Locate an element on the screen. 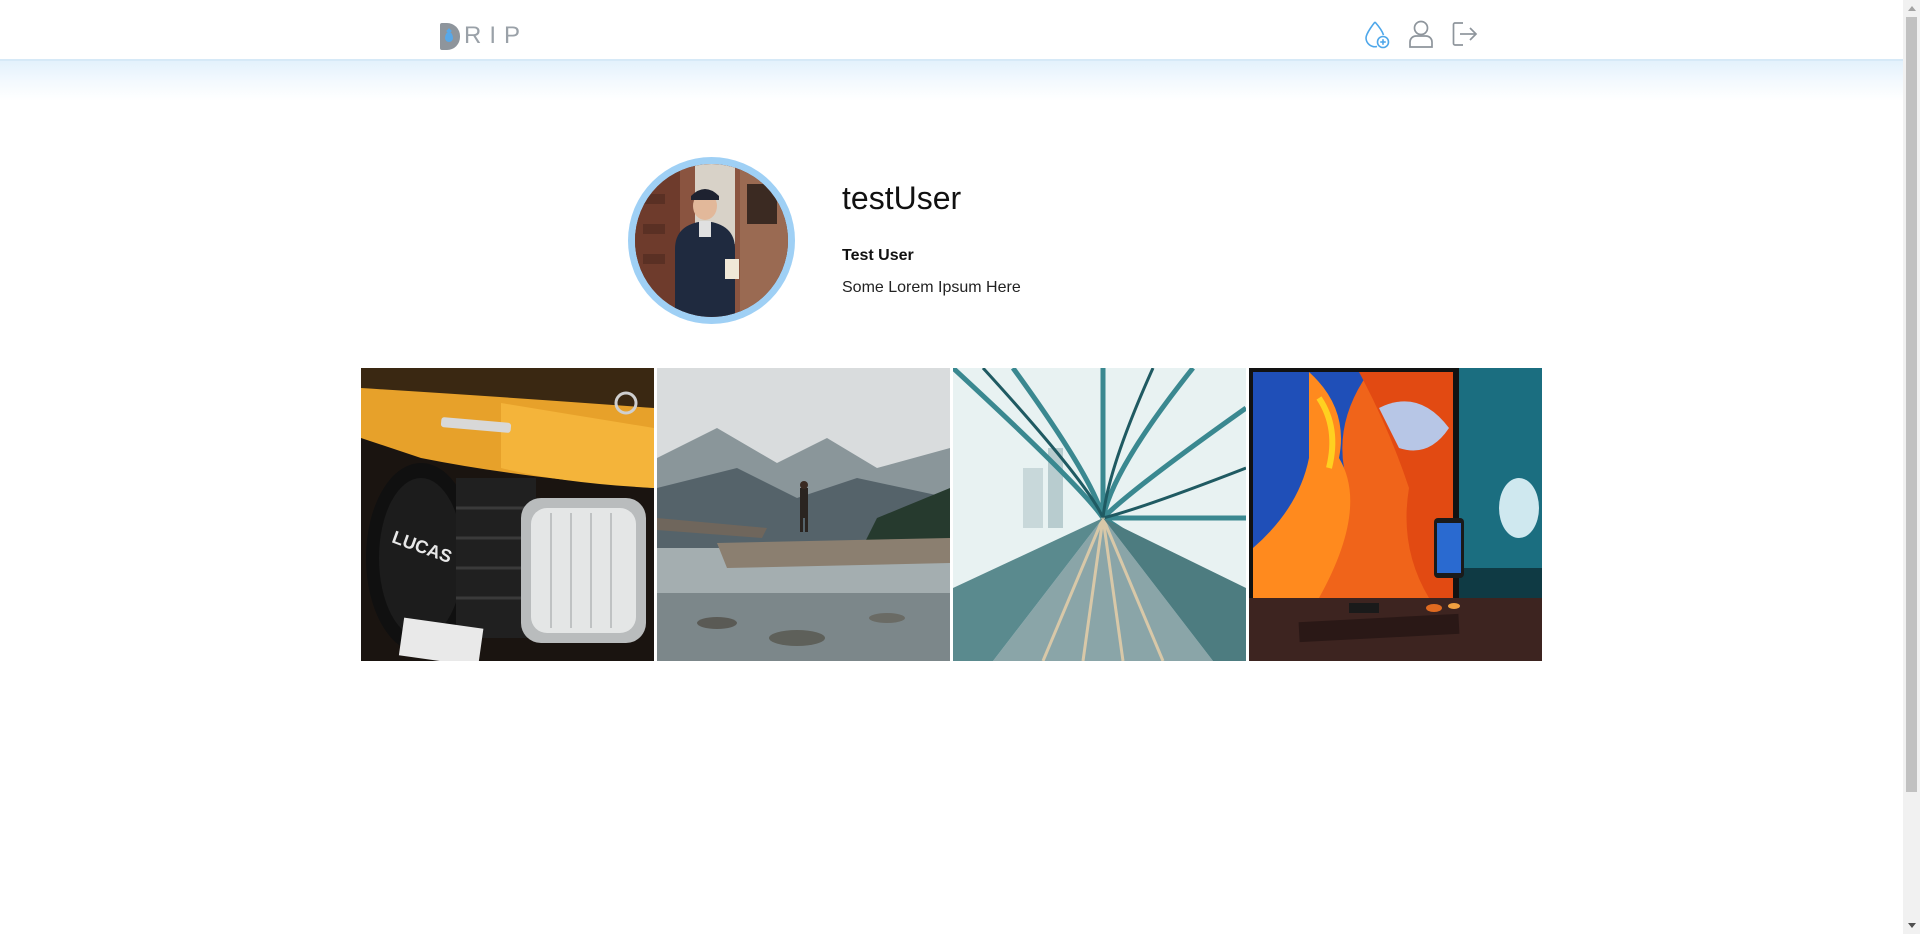 The image size is (1920, 934). avatar is located at coordinates (711, 240).